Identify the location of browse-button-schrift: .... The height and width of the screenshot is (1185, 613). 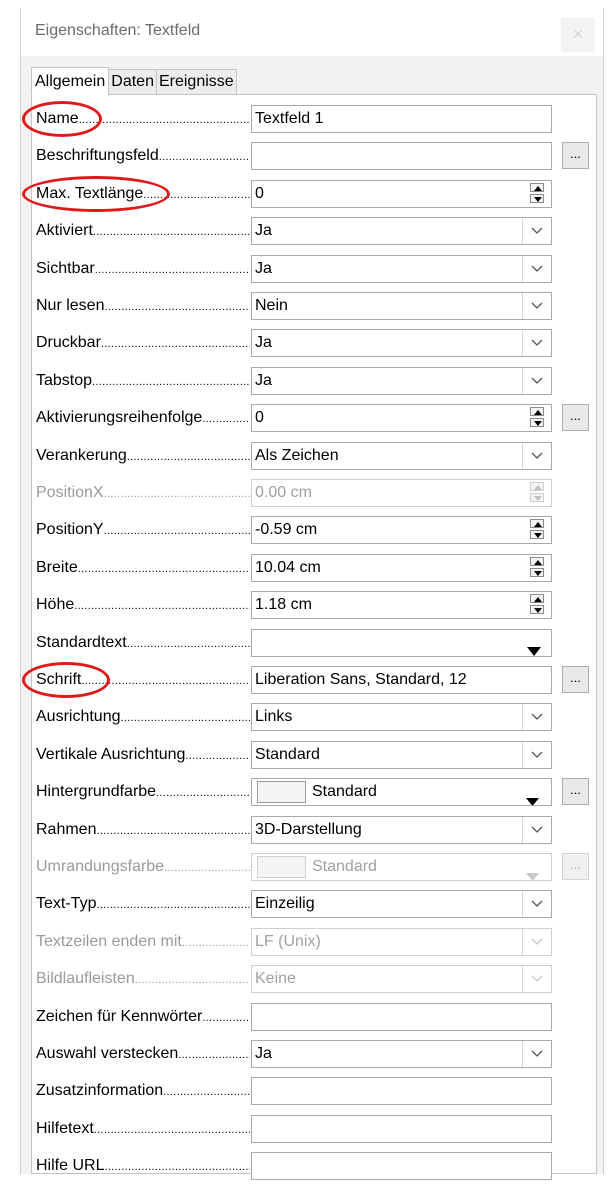
(575, 679).